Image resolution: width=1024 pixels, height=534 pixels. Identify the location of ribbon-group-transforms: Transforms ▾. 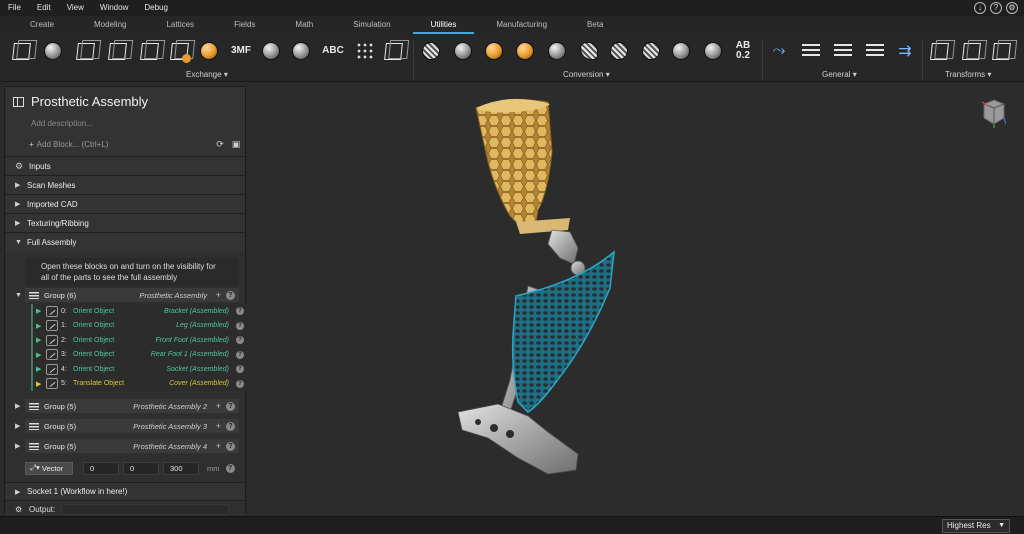
(968, 74).